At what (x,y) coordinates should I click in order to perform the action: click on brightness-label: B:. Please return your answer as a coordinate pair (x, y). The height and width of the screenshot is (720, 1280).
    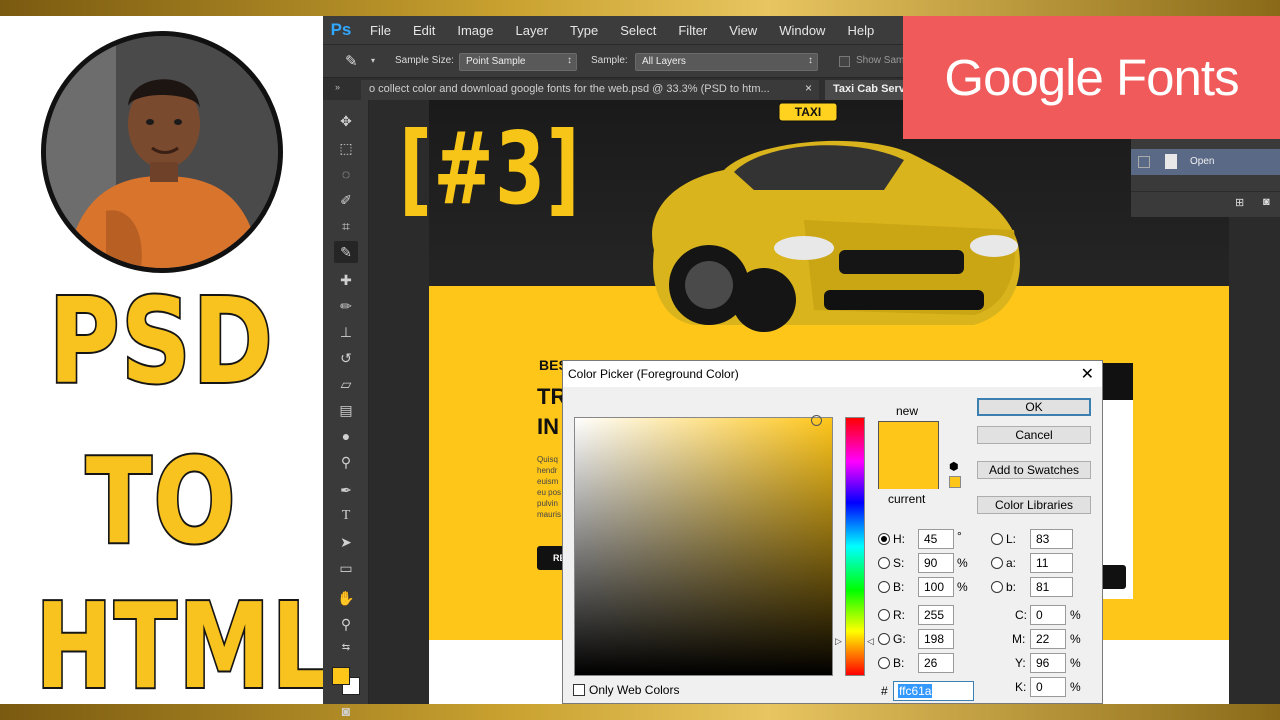
    Looking at the image, I should click on (899, 587).